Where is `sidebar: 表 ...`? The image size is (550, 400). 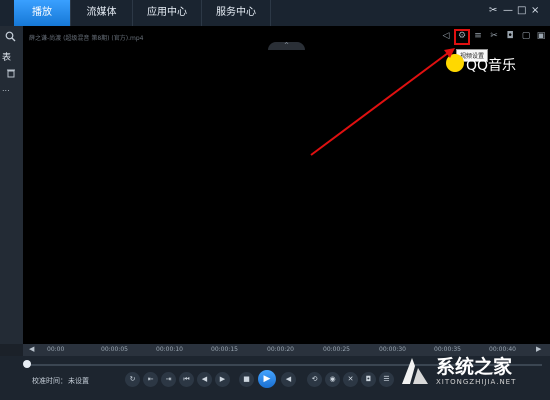
sidebar: 表 ... is located at coordinates (12, 185).